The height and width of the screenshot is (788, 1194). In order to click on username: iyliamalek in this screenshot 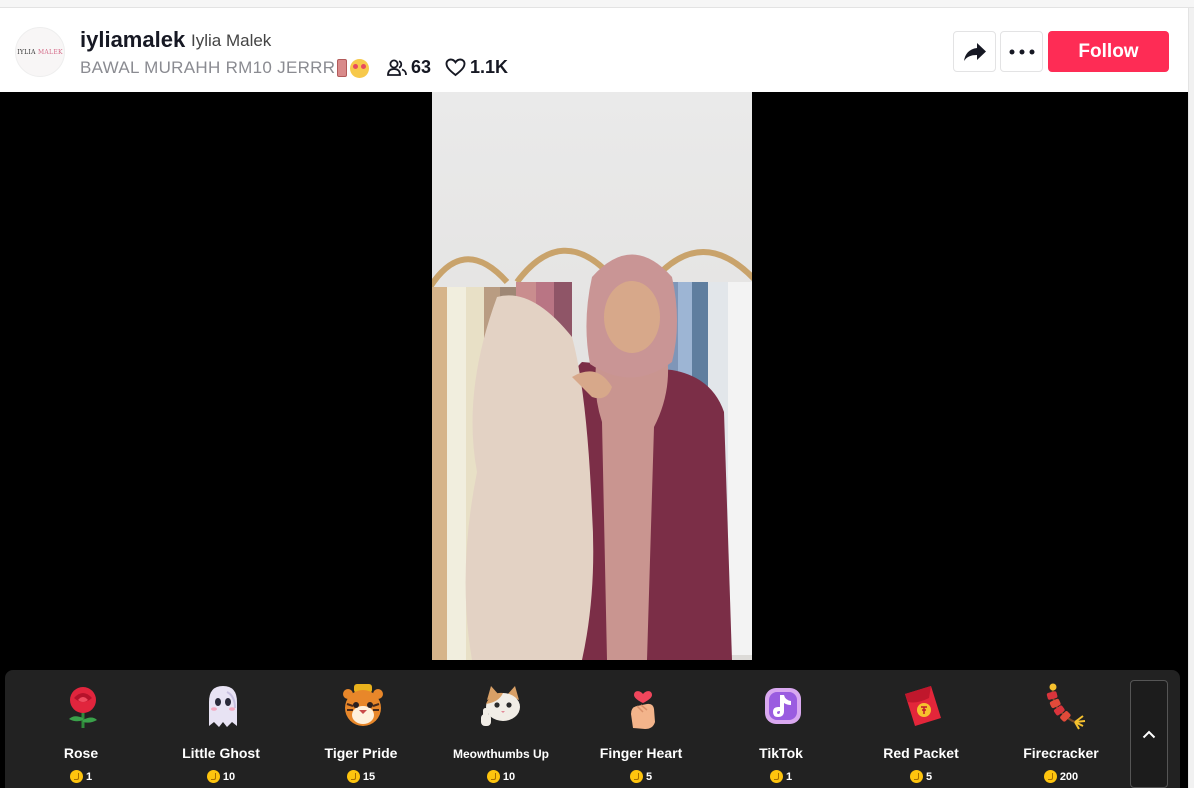, I will do `click(132, 40)`.